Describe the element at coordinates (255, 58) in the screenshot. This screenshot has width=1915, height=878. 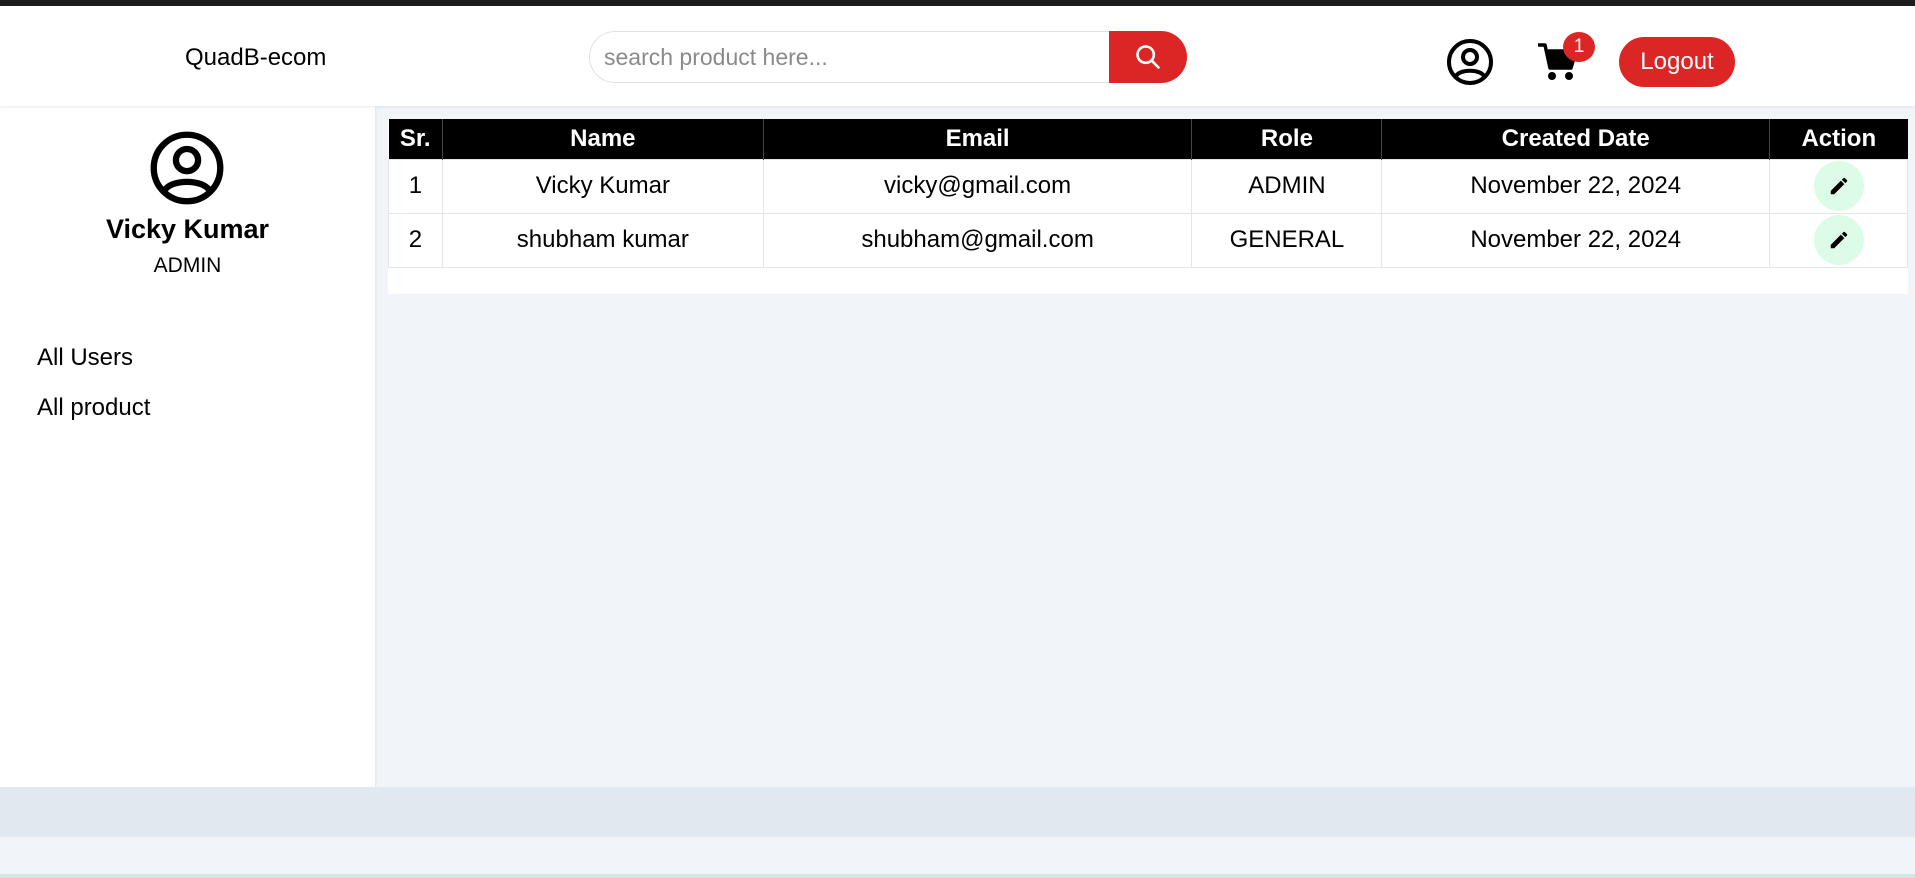
I see `logo: QuadB-ecom` at that location.